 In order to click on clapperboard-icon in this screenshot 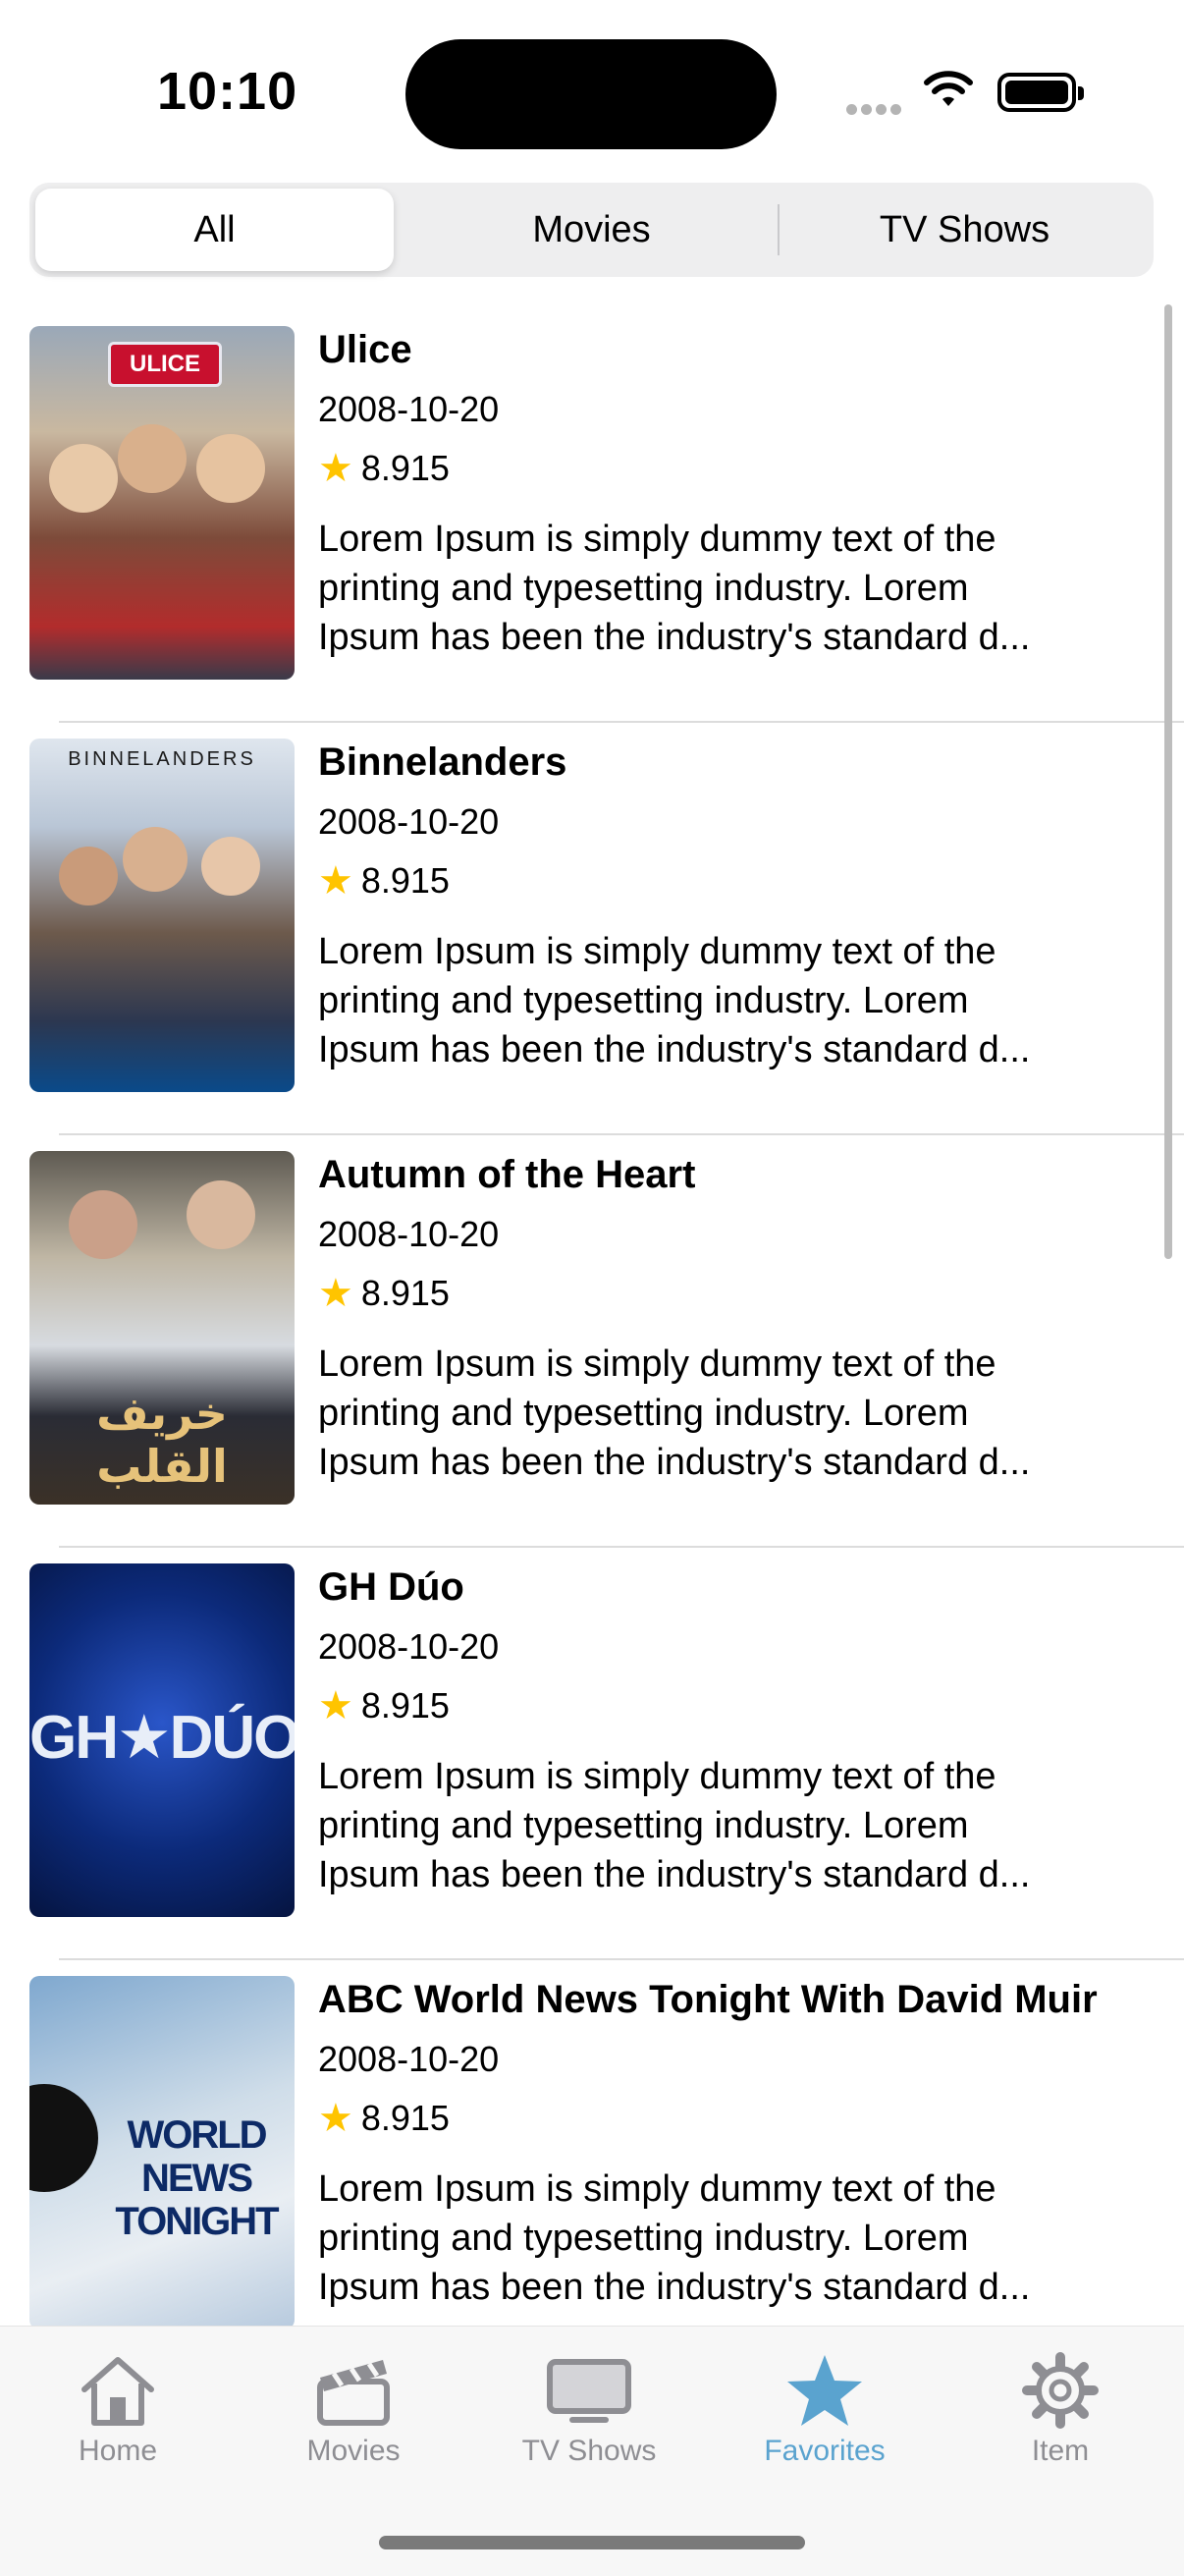, I will do `click(353, 2393)`.